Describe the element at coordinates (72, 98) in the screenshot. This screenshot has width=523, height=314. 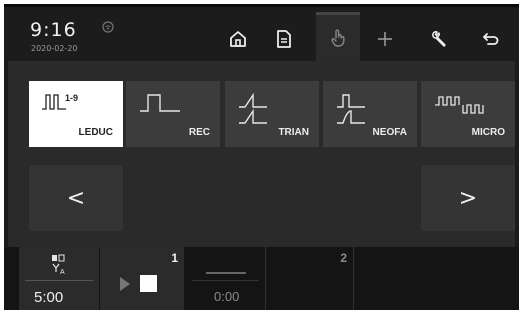
I see `leduc-tag: 1-9` at that location.